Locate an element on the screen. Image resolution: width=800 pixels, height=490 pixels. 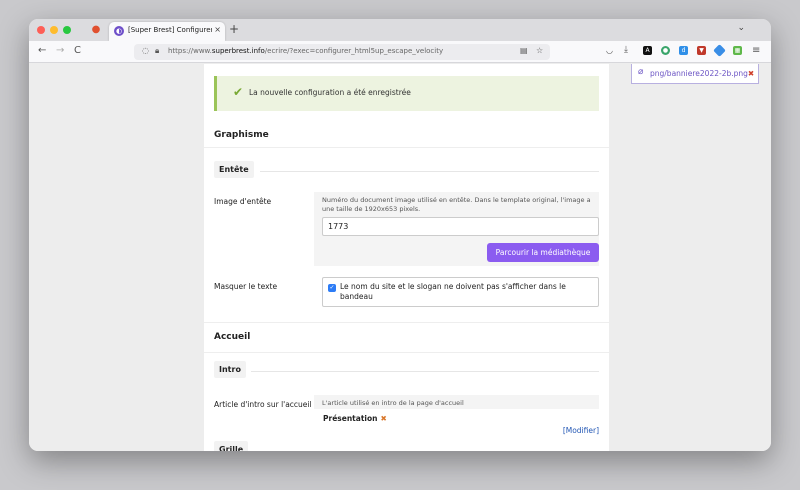
url-prefix: https://www. is located at coordinates (190, 51).